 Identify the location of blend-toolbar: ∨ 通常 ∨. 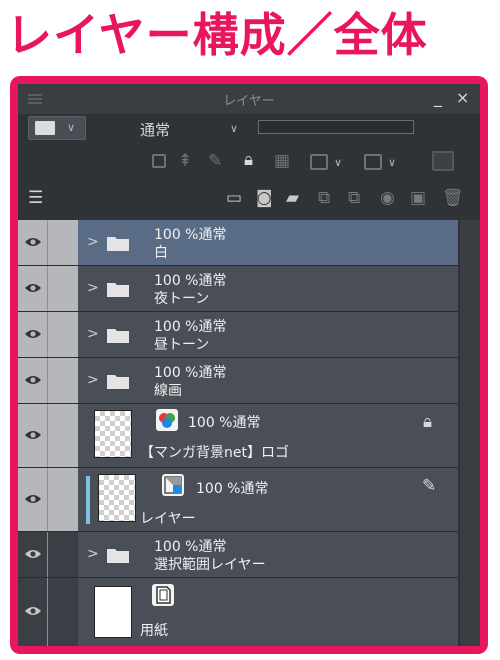
(249, 128).